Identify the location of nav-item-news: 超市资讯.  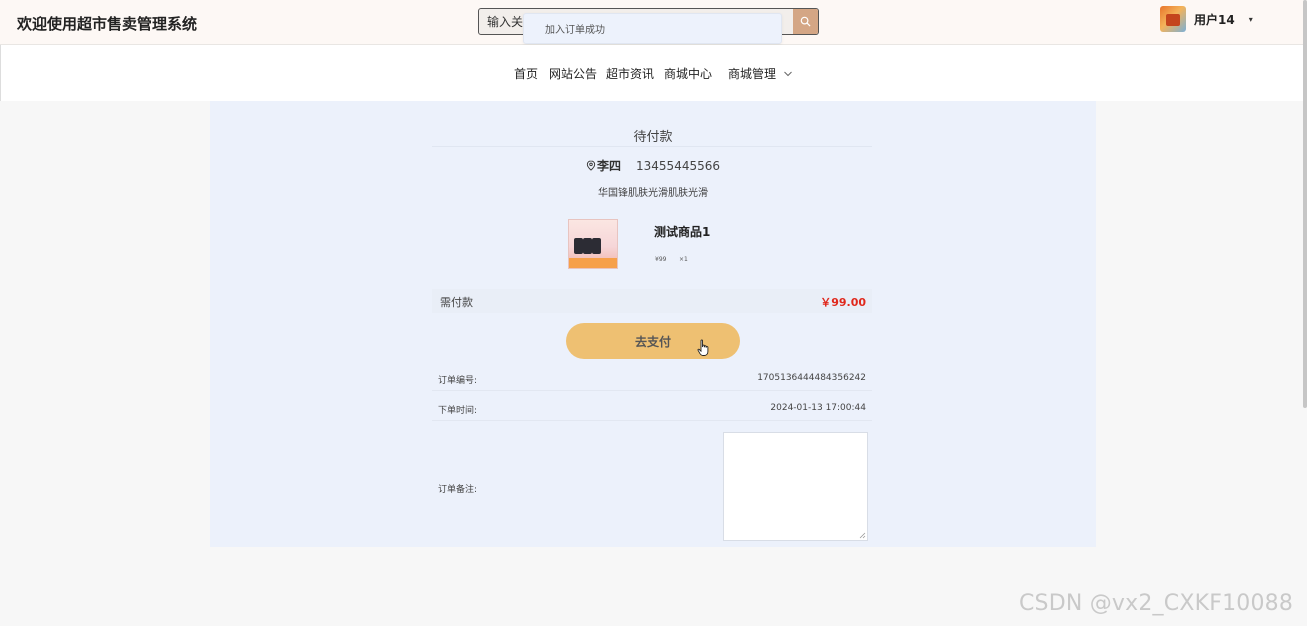
(630, 73).